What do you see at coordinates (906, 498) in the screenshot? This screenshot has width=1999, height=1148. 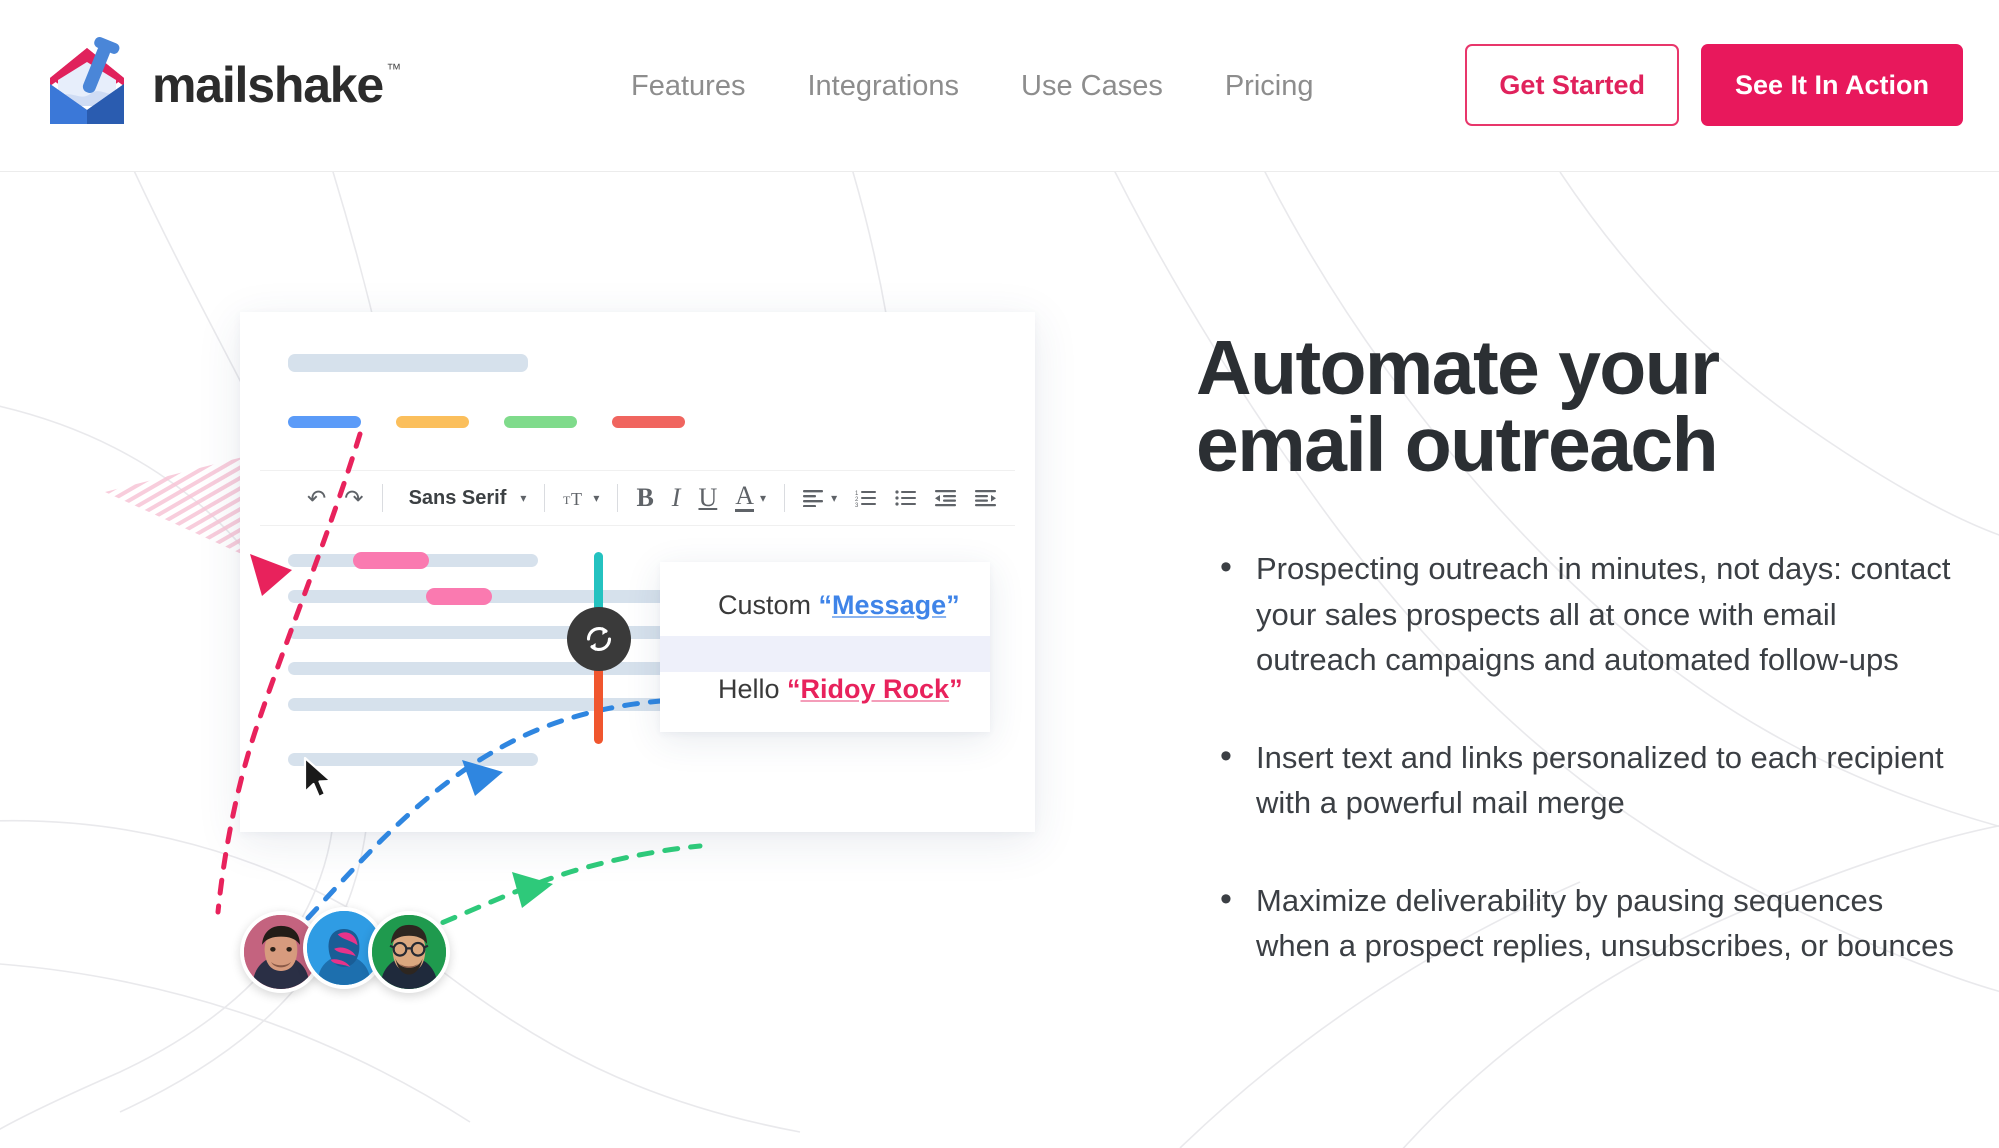 I see `bulleted-list-icon` at bounding box center [906, 498].